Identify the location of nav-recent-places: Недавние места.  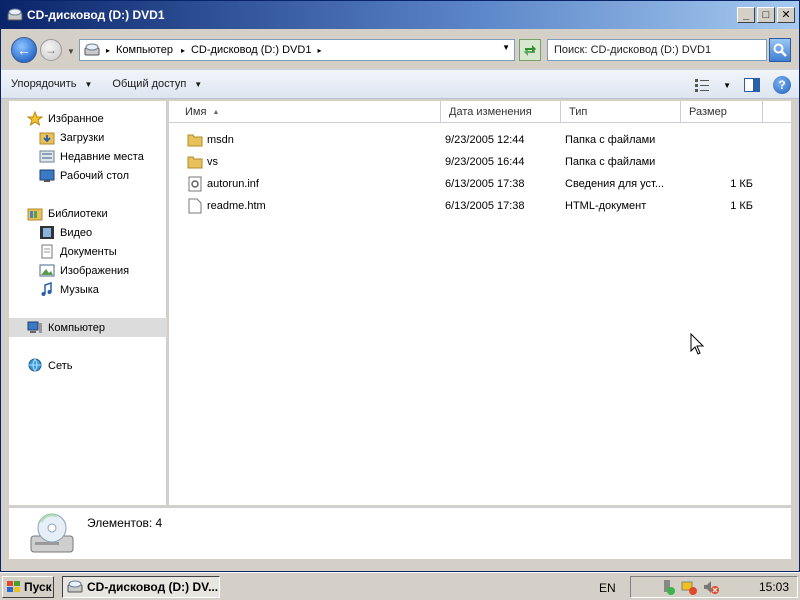
(88, 156).